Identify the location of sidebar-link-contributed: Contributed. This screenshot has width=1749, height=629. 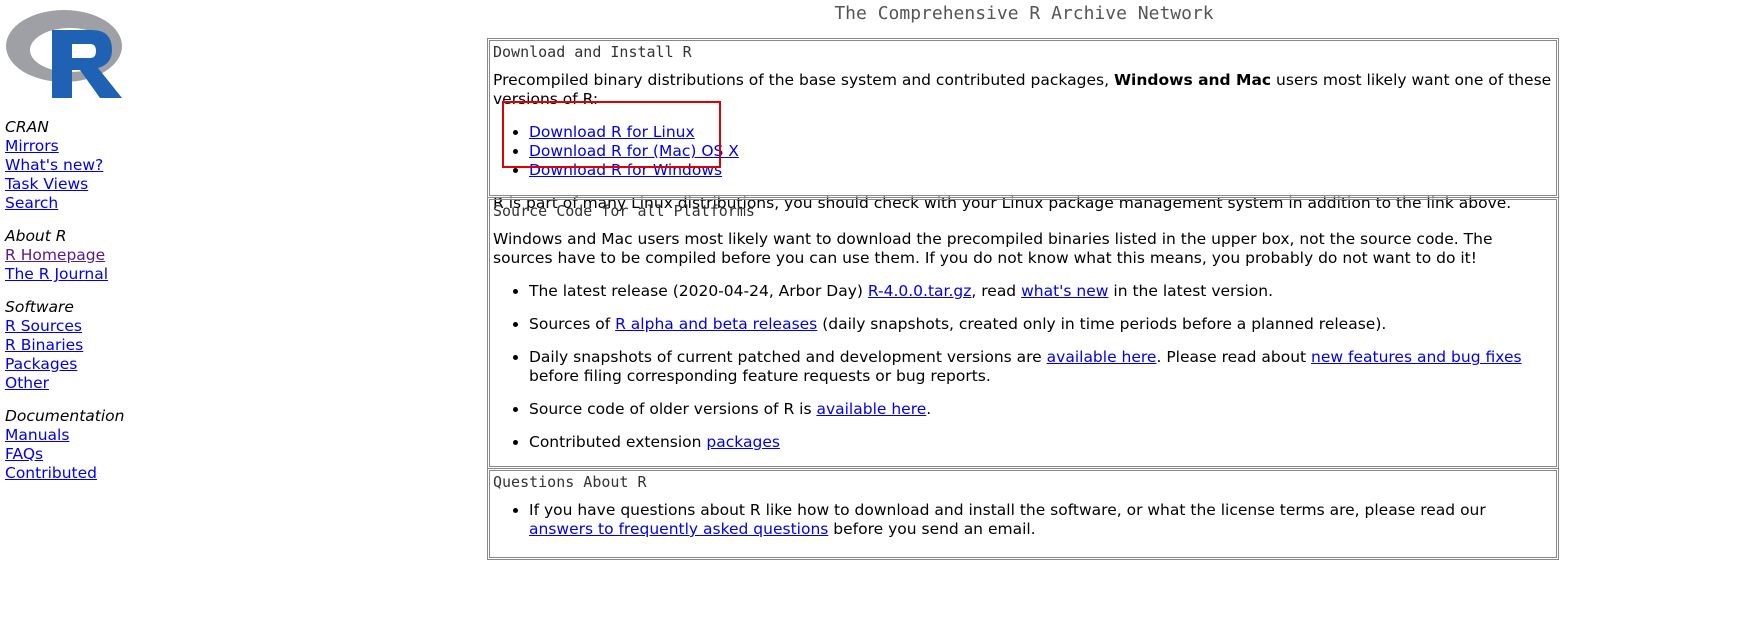
(105, 473).